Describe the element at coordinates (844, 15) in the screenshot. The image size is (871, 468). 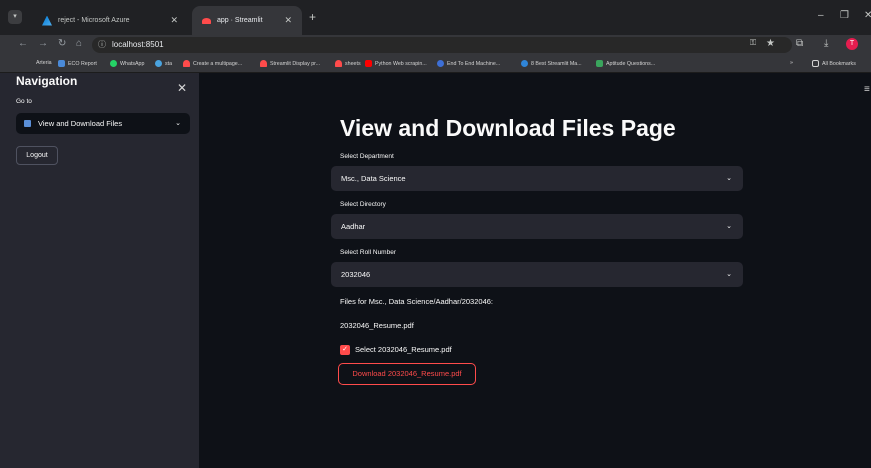
I see `restore-icon: ❐` at that location.